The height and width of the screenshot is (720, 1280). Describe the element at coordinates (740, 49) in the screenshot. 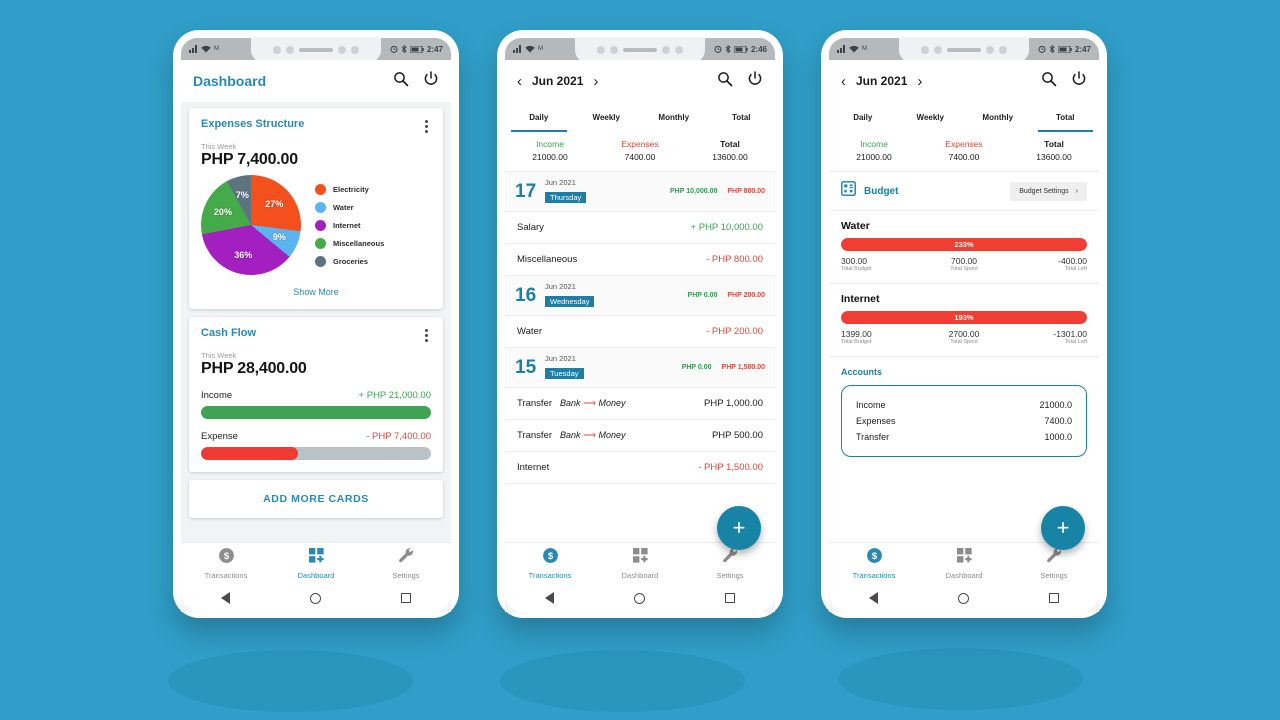

I see `status-bar-right-icons: 2:46` at that location.